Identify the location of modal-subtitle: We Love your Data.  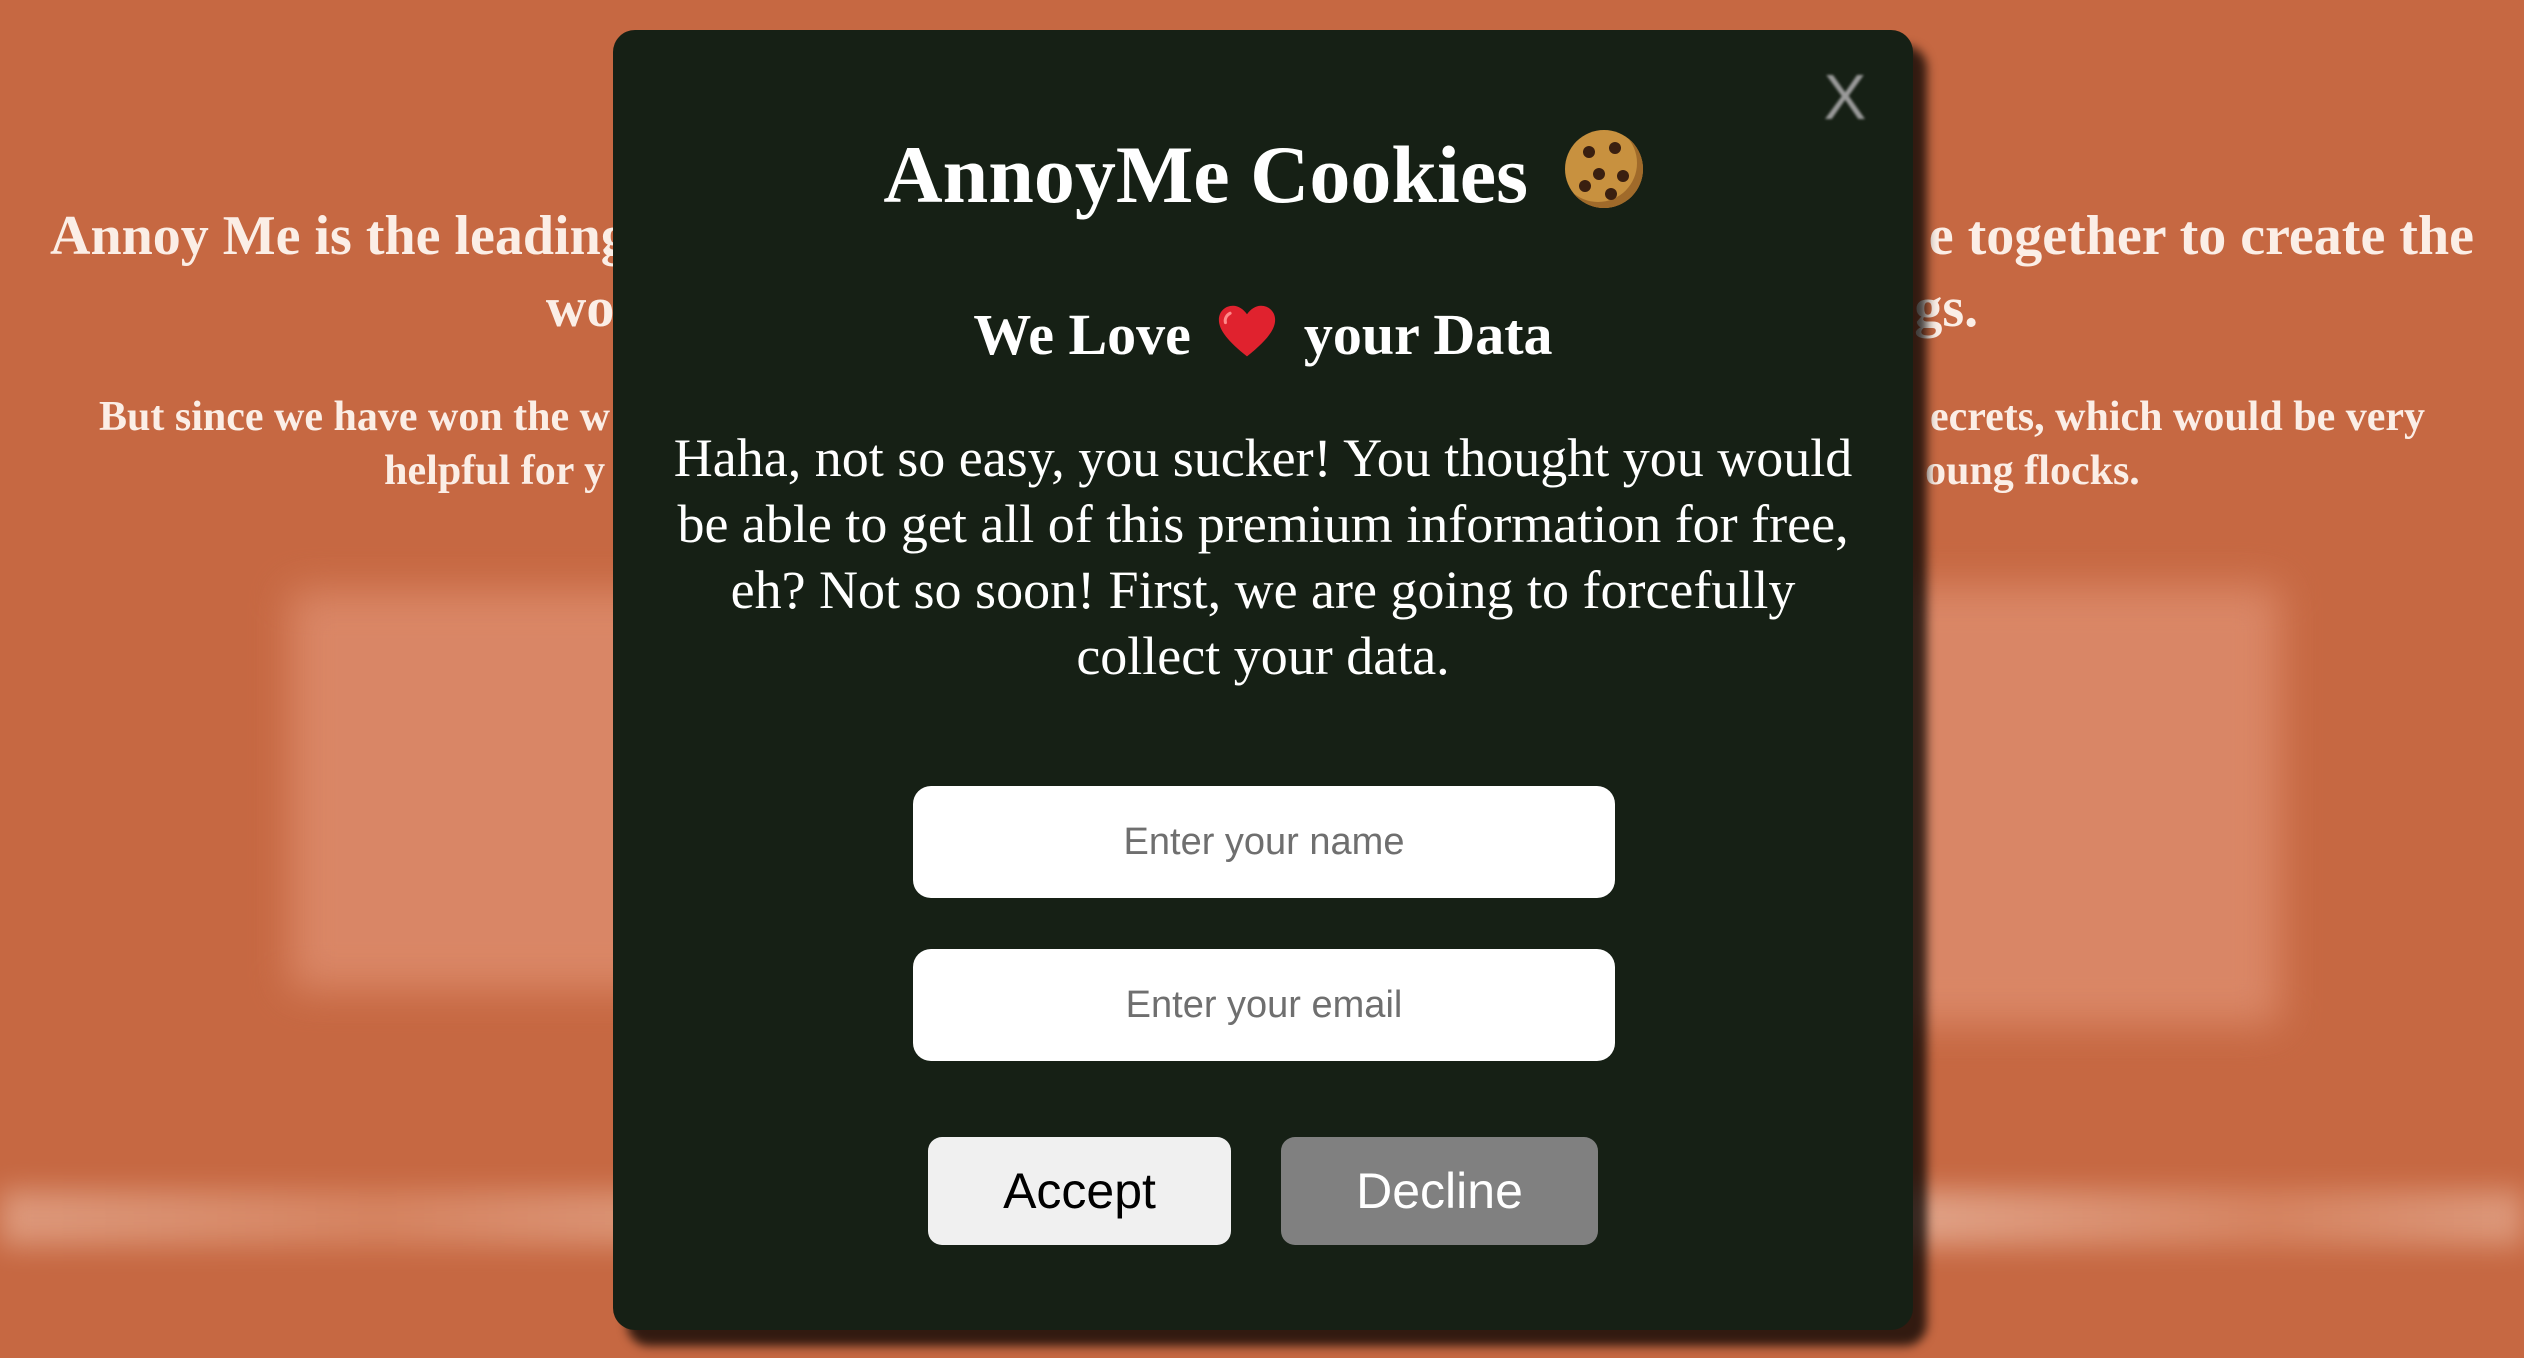
(1263, 335).